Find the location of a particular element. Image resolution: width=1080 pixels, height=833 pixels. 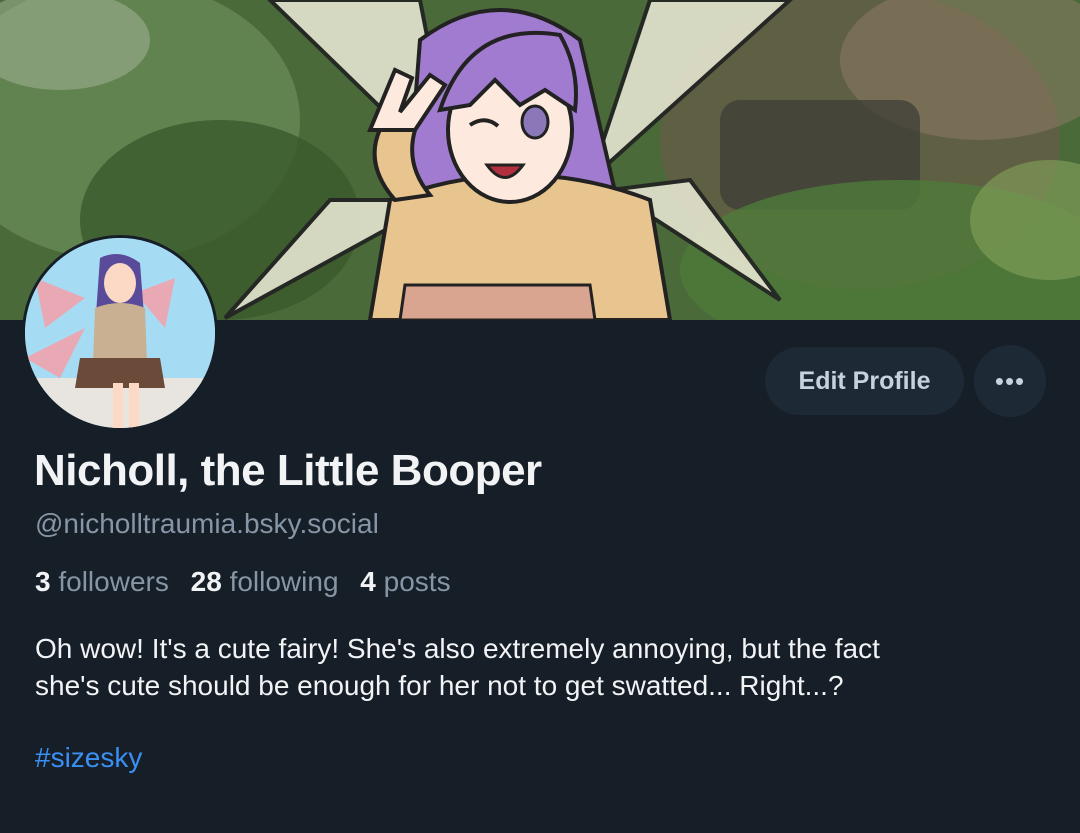

avatar is located at coordinates (120, 333).